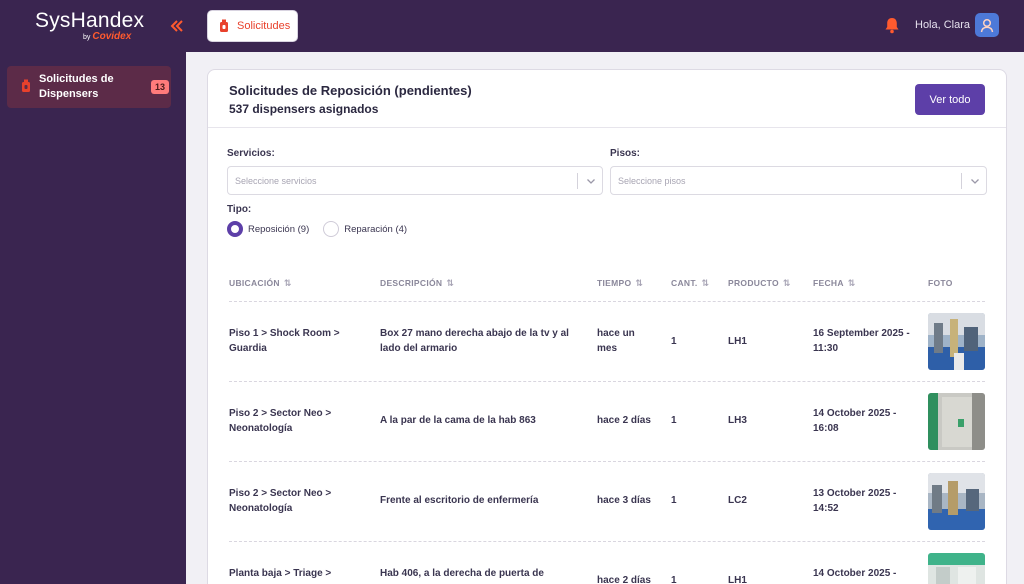  Describe the element at coordinates (753, 283) in the screenshot. I see `column-label: PRODUCTO` at that location.